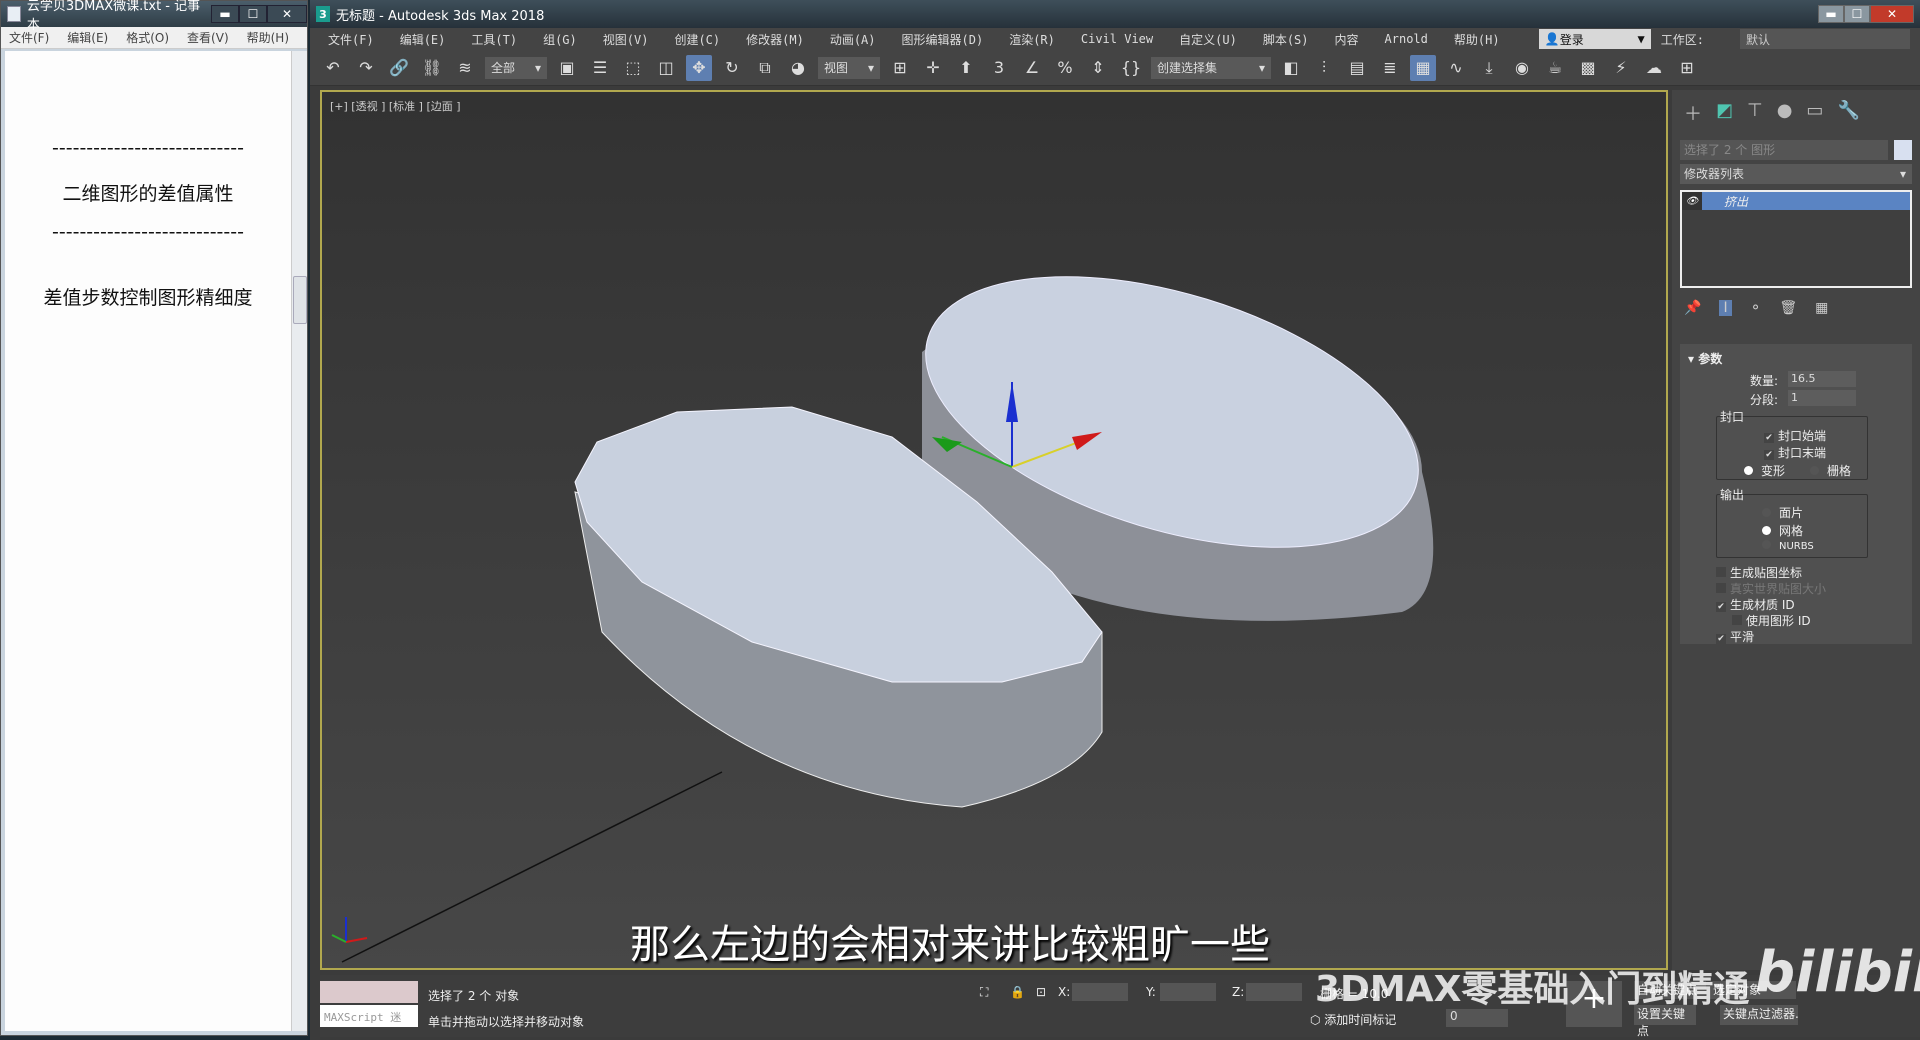  What do you see at coordinates (1687, 68) in the screenshot?
I see `viewport-layouts-icon: ⊞` at bounding box center [1687, 68].